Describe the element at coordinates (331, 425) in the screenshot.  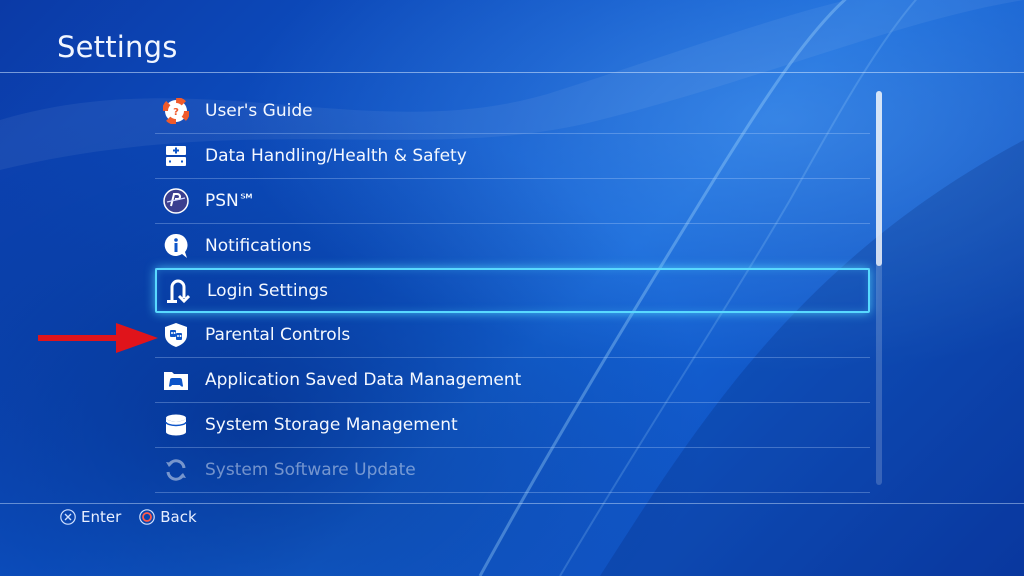
I see `menu-item-label: System Storage Management` at that location.